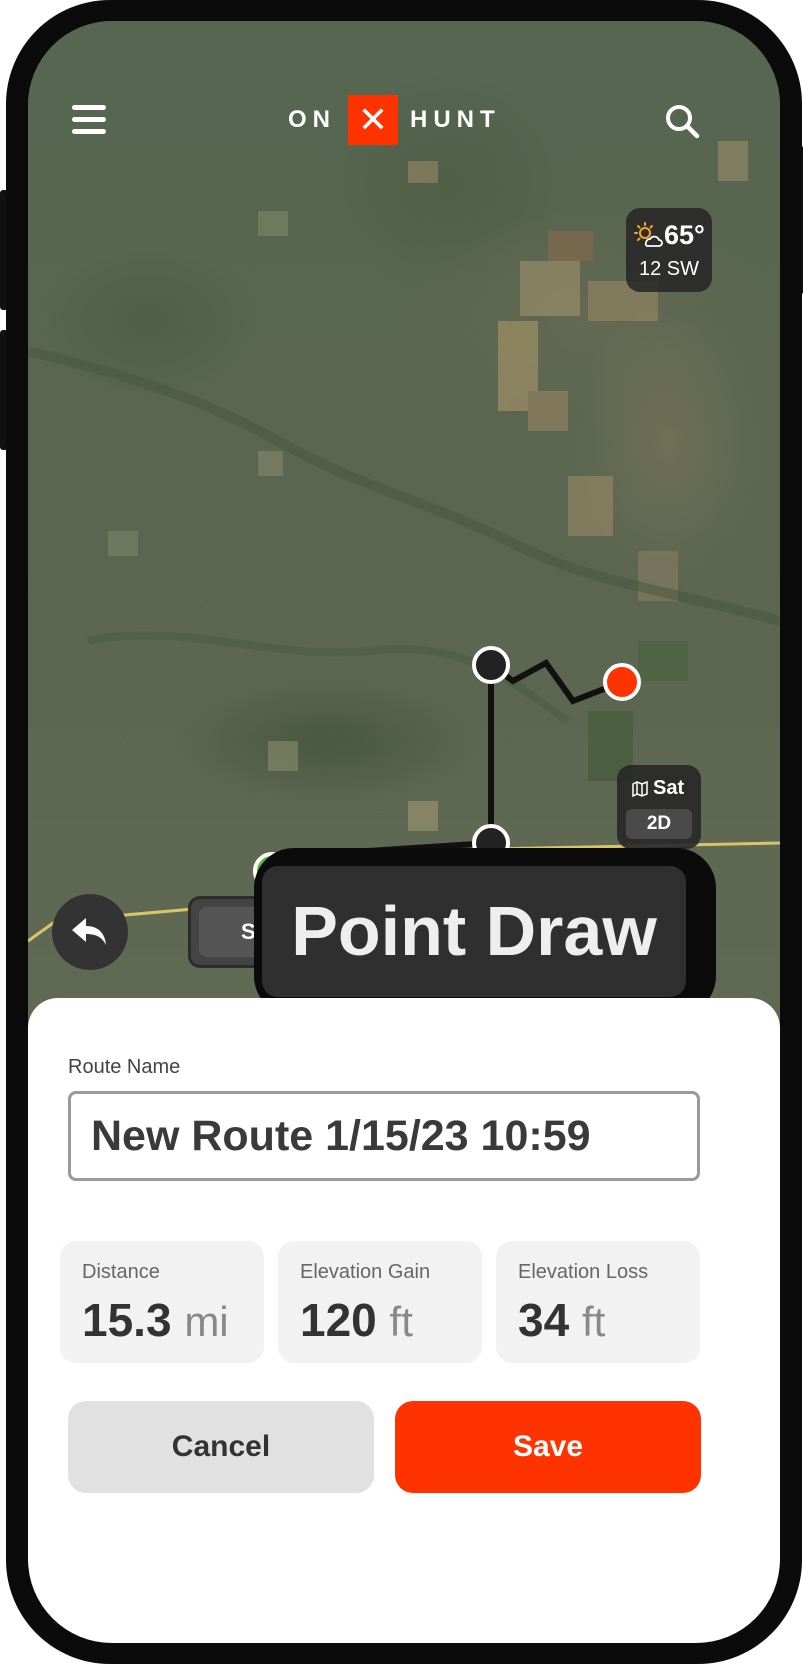 This screenshot has width=803, height=1664. I want to click on undo-button, so click(90, 932).